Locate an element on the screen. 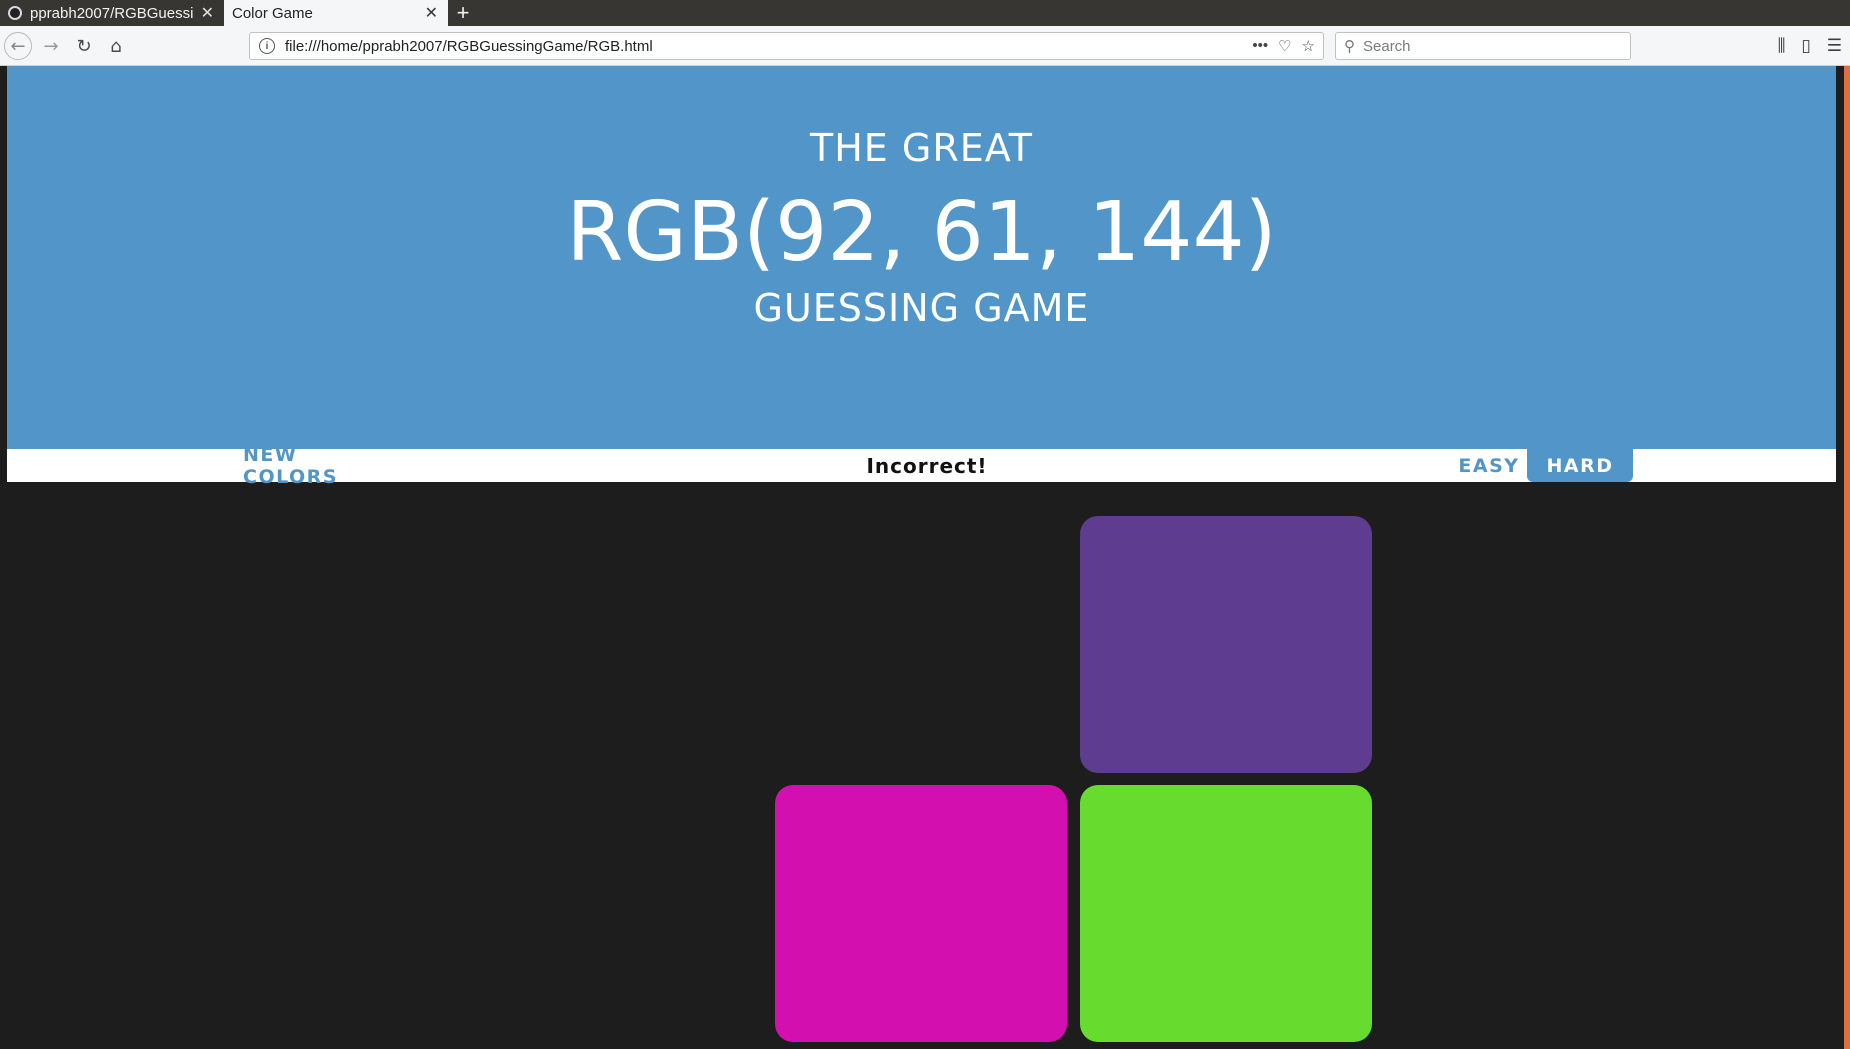  rgb-display: RGB(92, 61, 144) is located at coordinates (921, 232).